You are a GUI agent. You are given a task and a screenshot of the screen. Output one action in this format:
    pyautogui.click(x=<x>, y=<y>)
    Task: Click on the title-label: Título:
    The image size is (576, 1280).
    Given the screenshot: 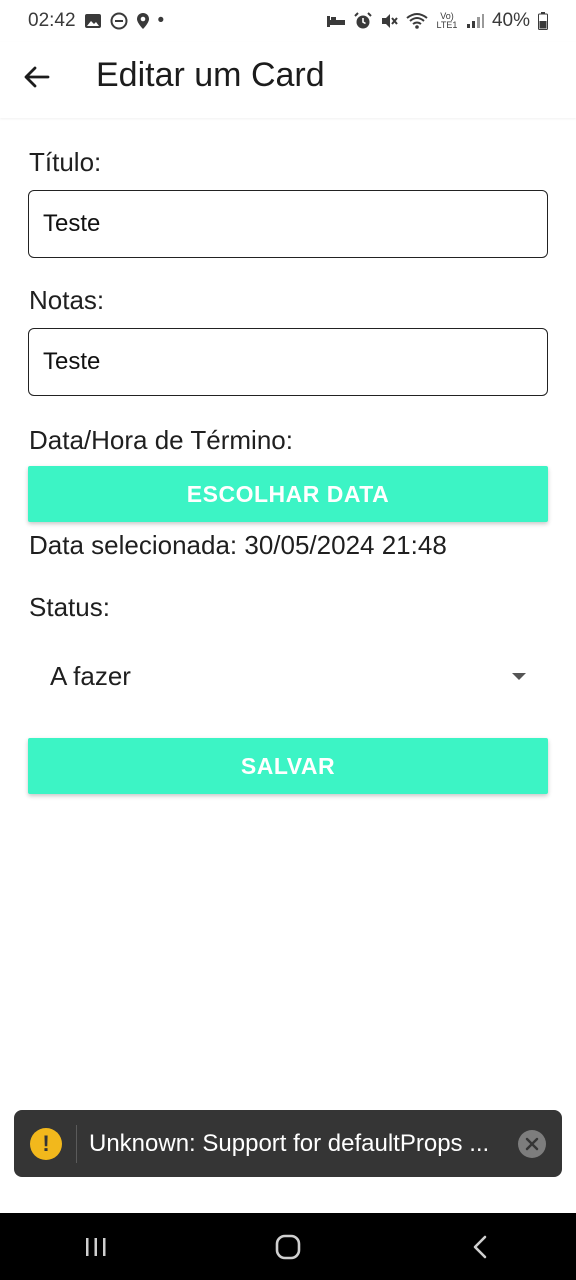 What is the action you would take?
    pyautogui.click(x=65, y=162)
    